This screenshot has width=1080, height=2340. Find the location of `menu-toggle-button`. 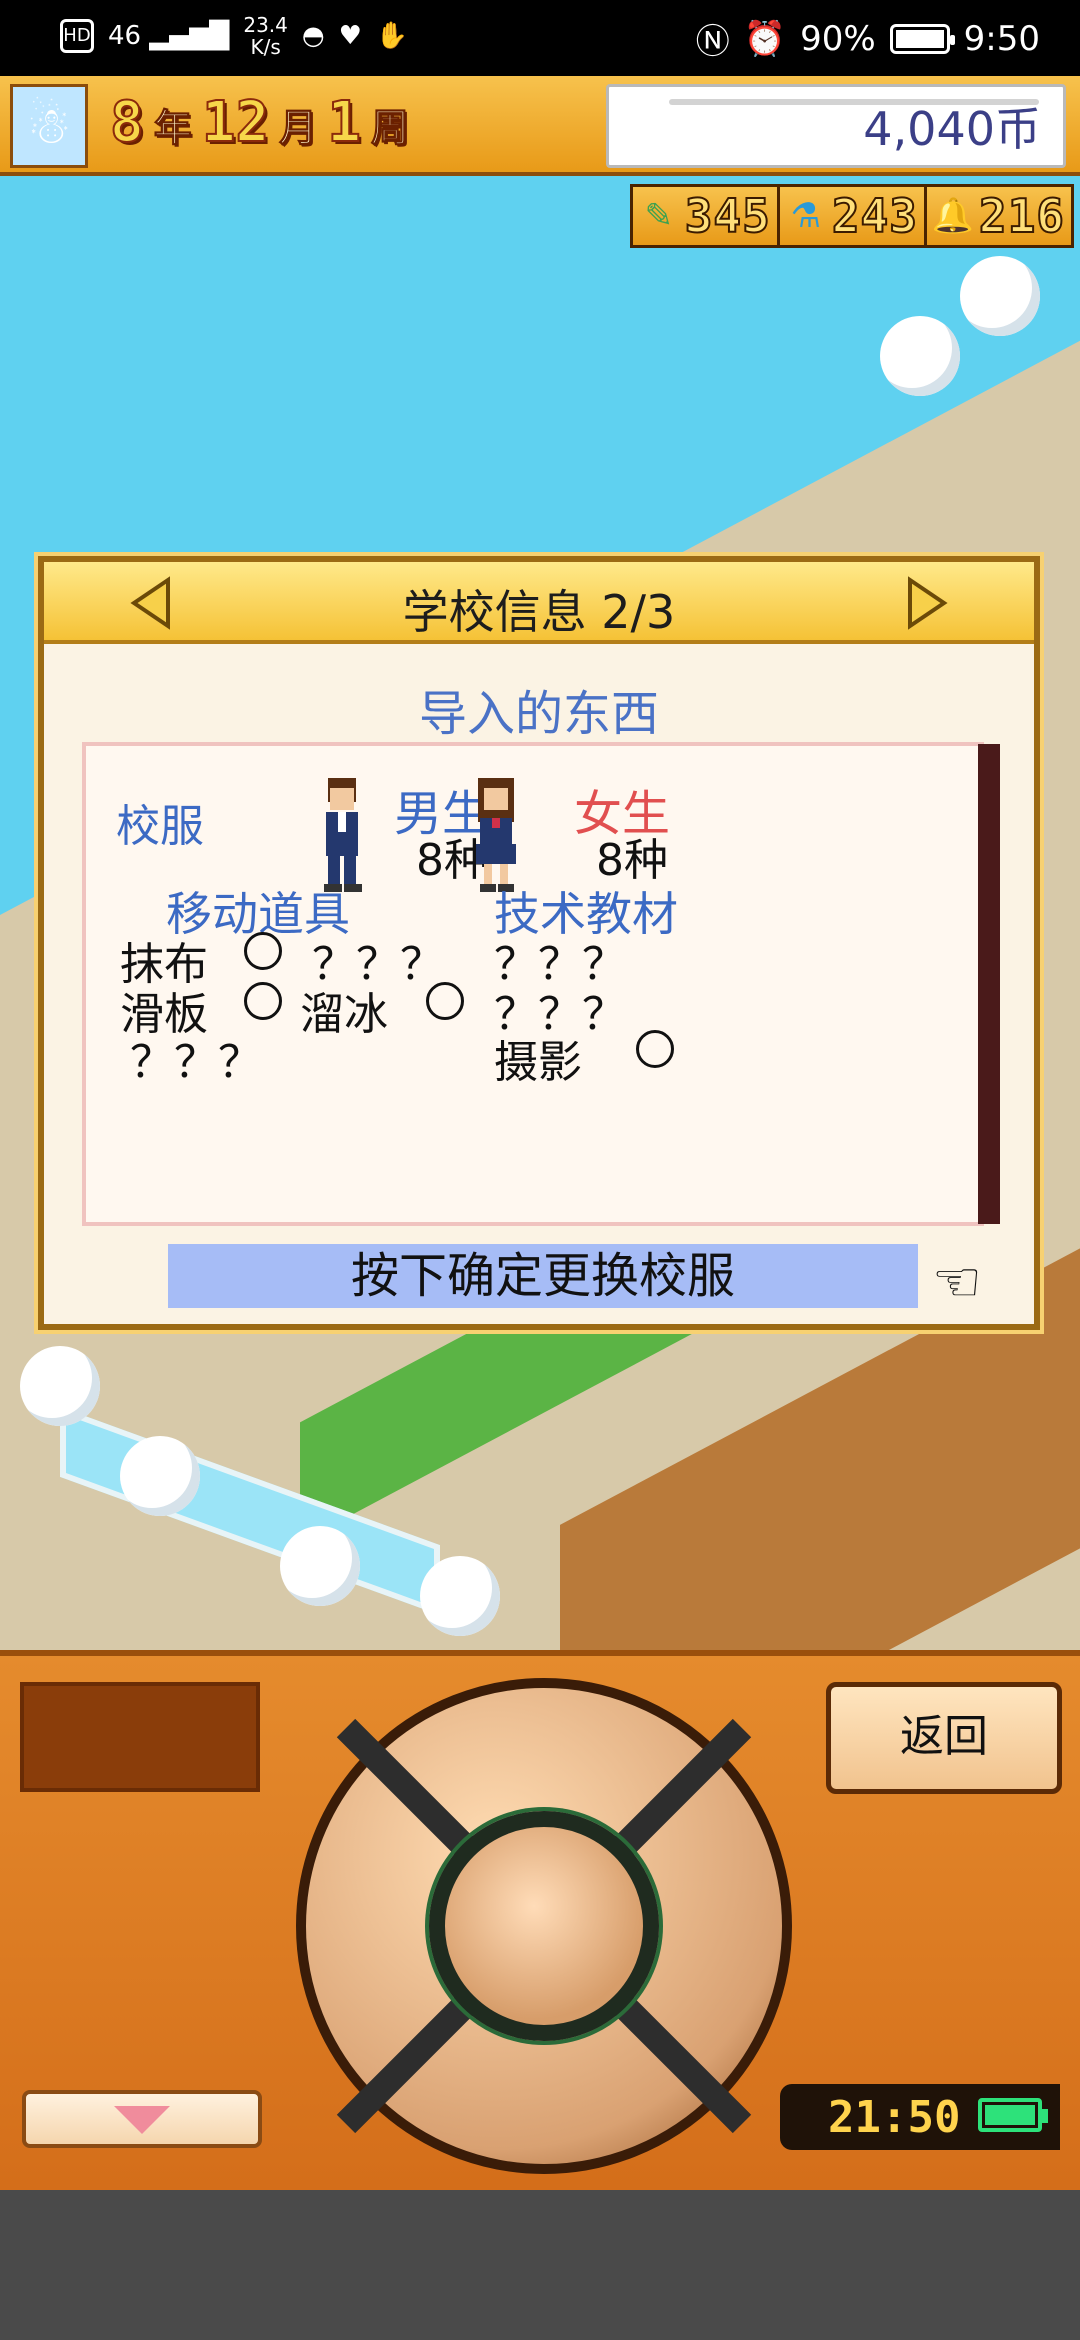

menu-toggle-button is located at coordinates (142, 2119).